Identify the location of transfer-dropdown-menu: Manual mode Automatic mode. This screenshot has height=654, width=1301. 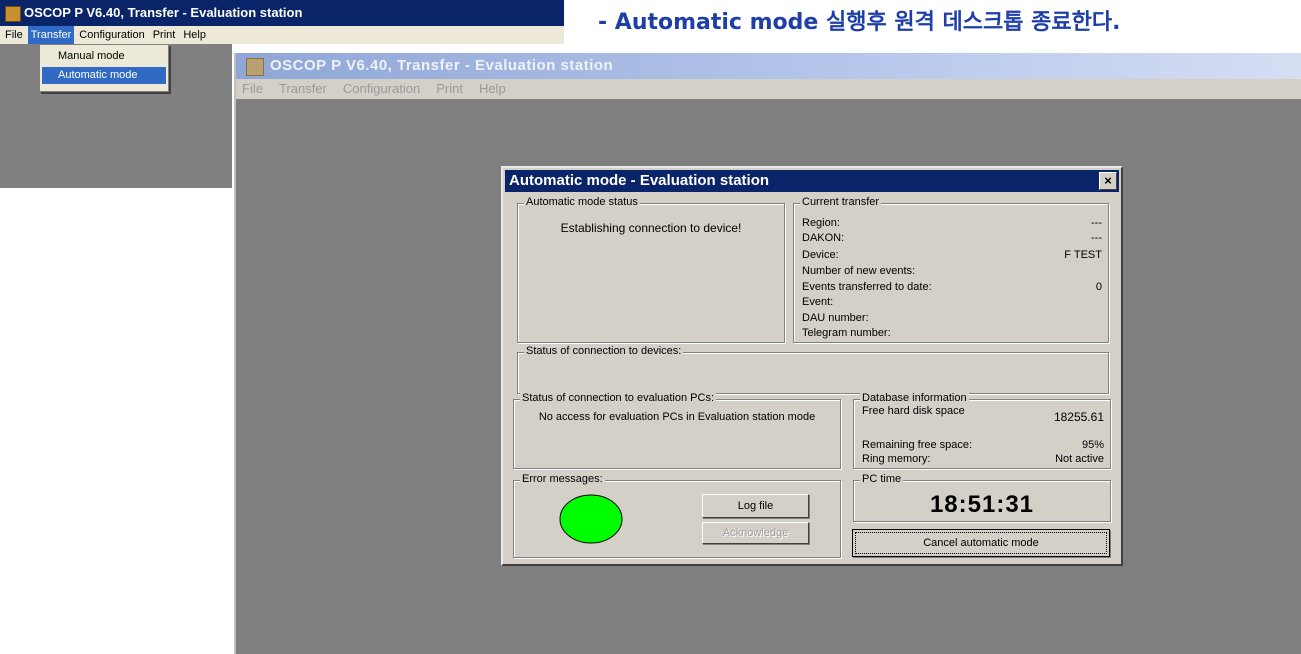
(104, 68).